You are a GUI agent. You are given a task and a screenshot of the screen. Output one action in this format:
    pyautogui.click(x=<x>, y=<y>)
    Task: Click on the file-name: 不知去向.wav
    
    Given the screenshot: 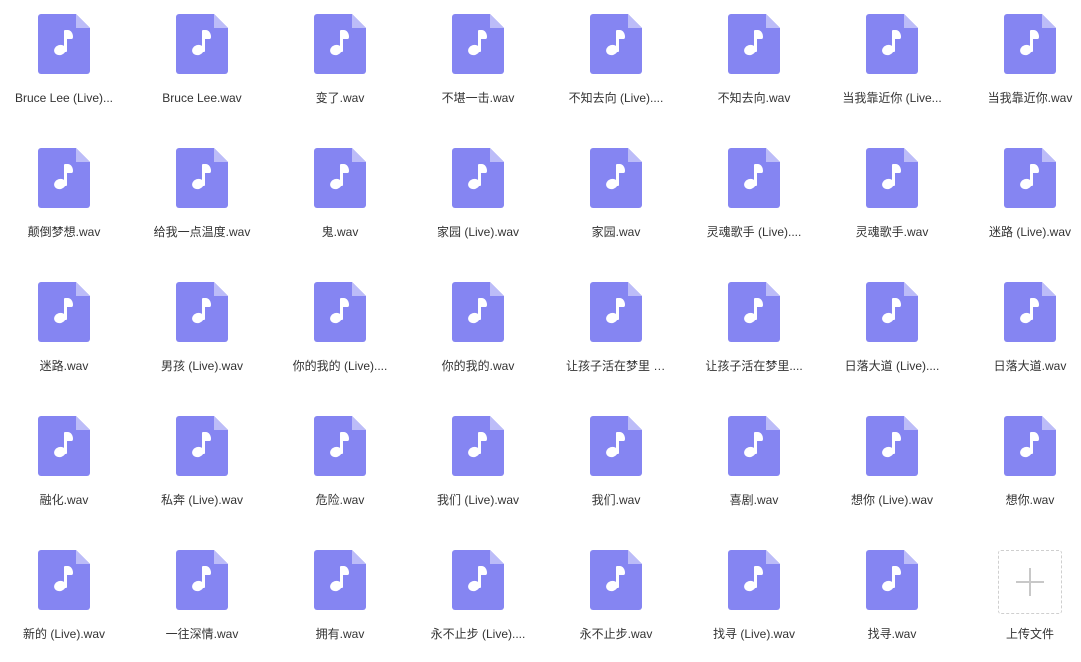 What is the action you would take?
    pyautogui.click(x=754, y=98)
    